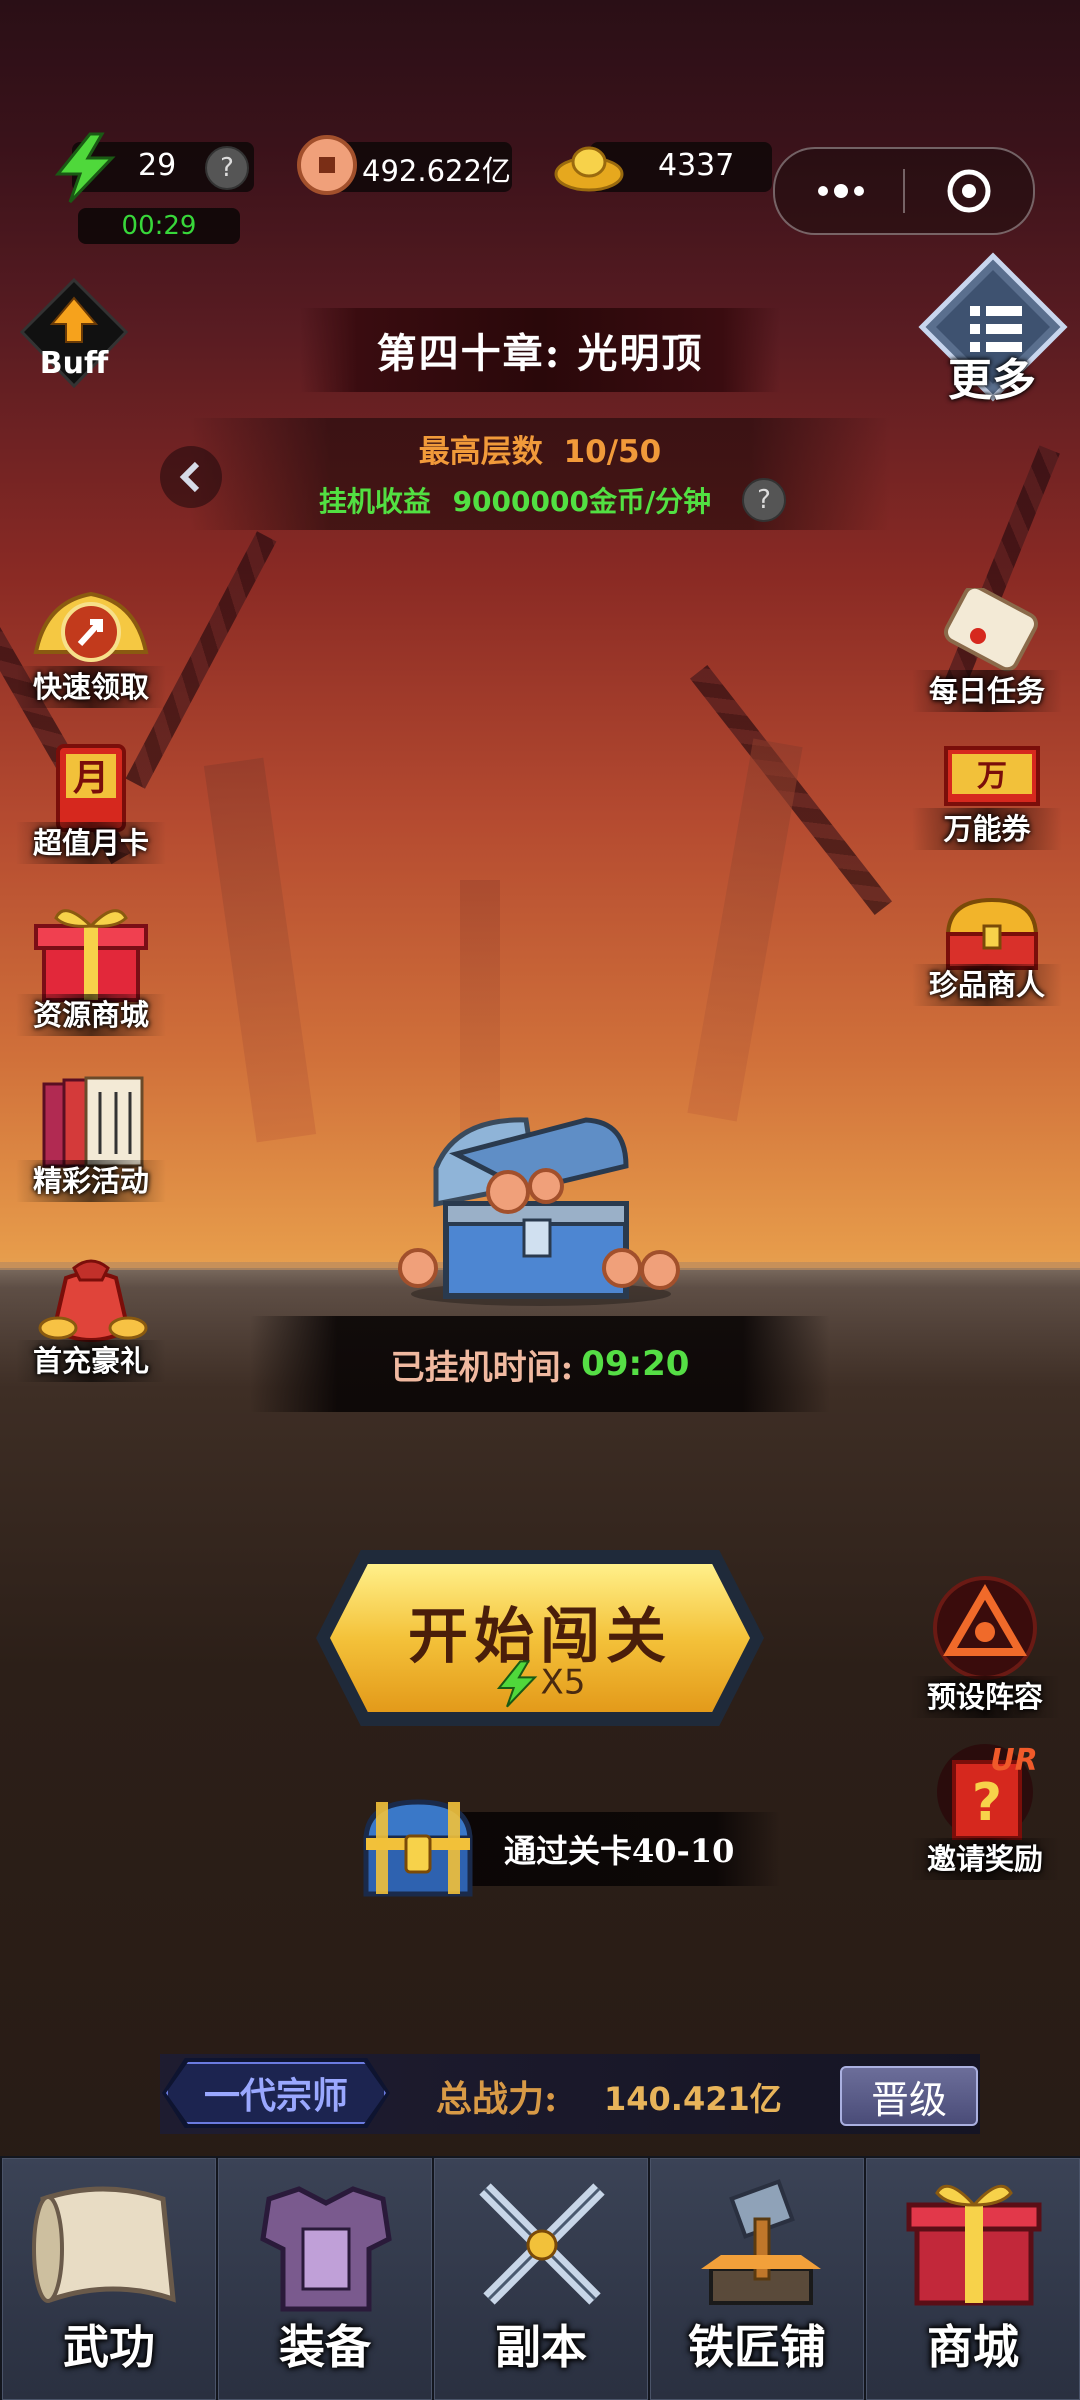 The image size is (1080, 2400). What do you see at coordinates (761, 2242) in the screenshot?
I see `hammer-anvil-icon` at bounding box center [761, 2242].